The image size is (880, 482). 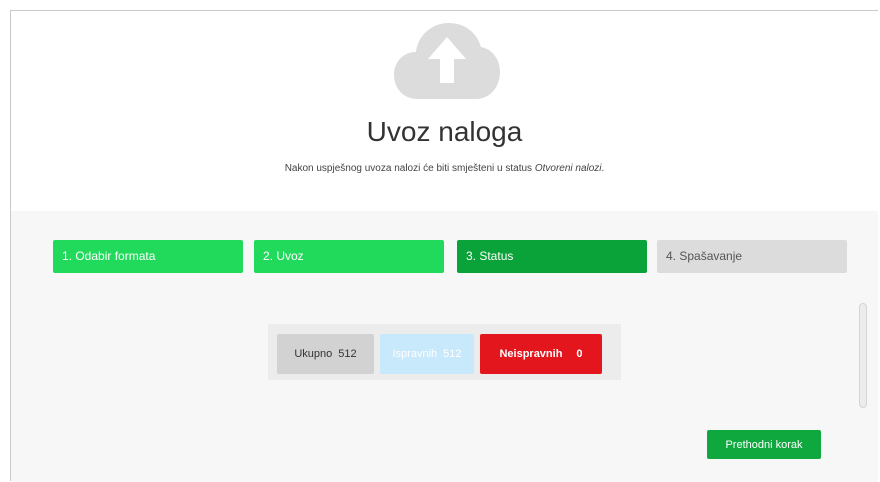 I want to click on subtitle-suffix: ., so click(x=603, y=168).